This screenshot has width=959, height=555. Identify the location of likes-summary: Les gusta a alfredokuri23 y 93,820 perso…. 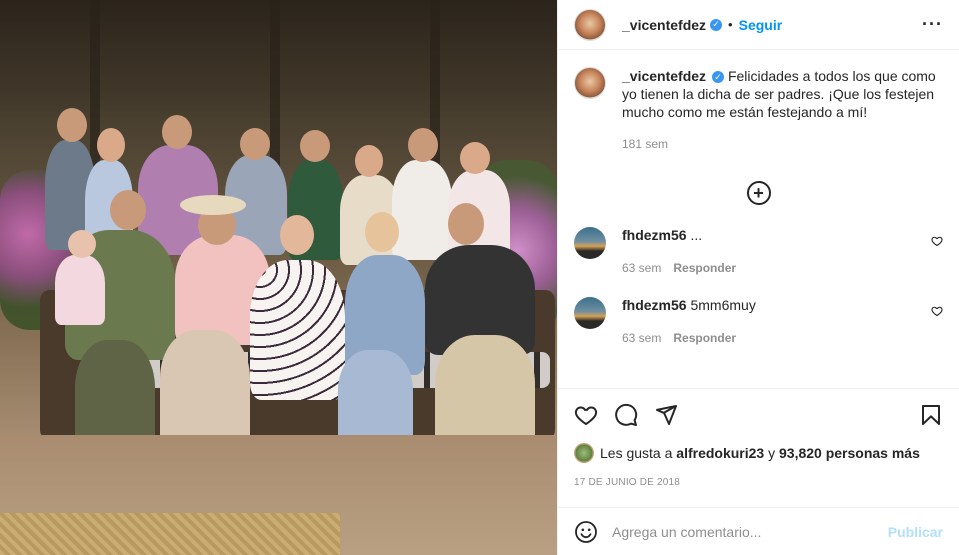
(758, 453).